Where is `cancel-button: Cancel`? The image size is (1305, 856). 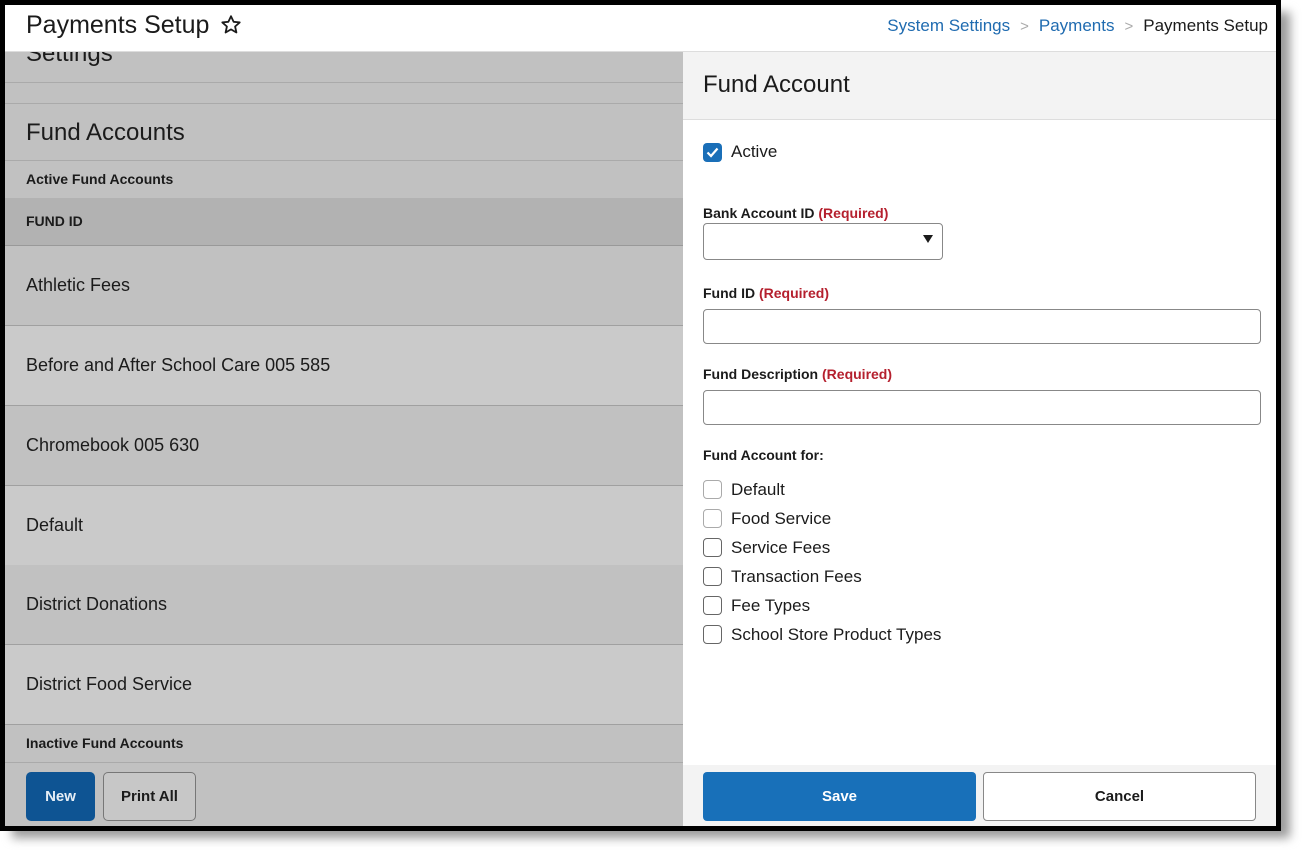
cancel-button: Cancel is located at coordinates (1119, 796).